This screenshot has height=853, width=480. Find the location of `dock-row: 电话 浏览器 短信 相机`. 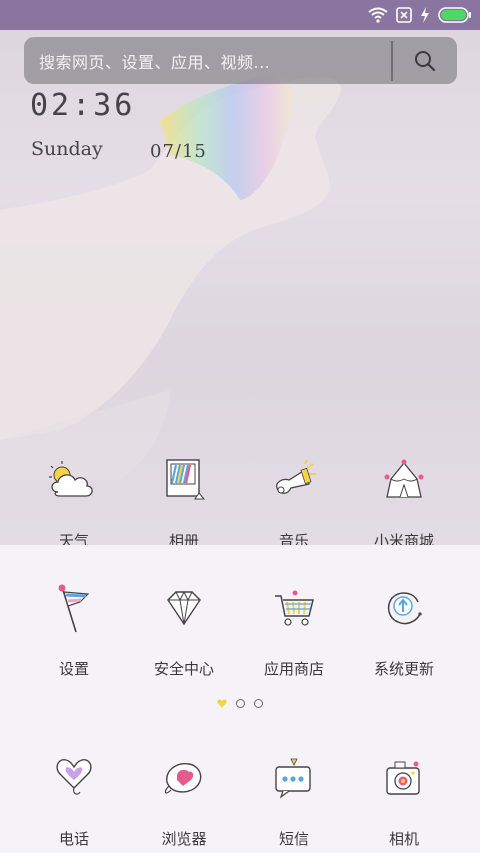

dock-row: 电话 浏览器 短信 相机 is located at coordinates (240, 798).